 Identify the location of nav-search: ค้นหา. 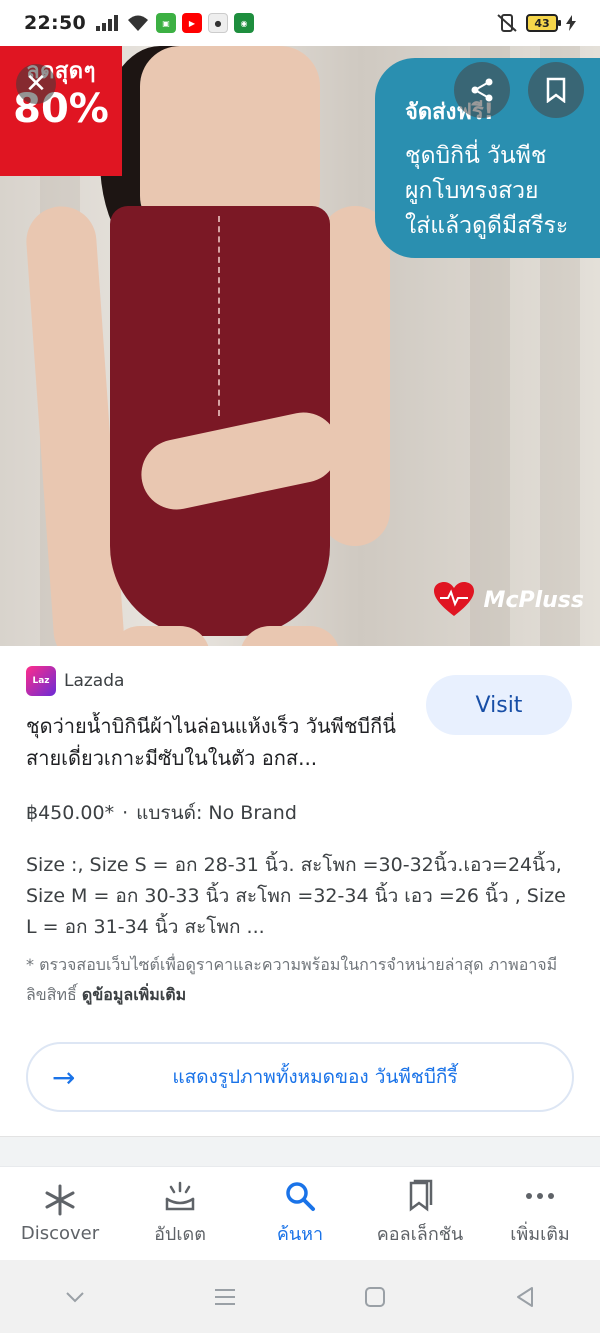
(300, 1213).